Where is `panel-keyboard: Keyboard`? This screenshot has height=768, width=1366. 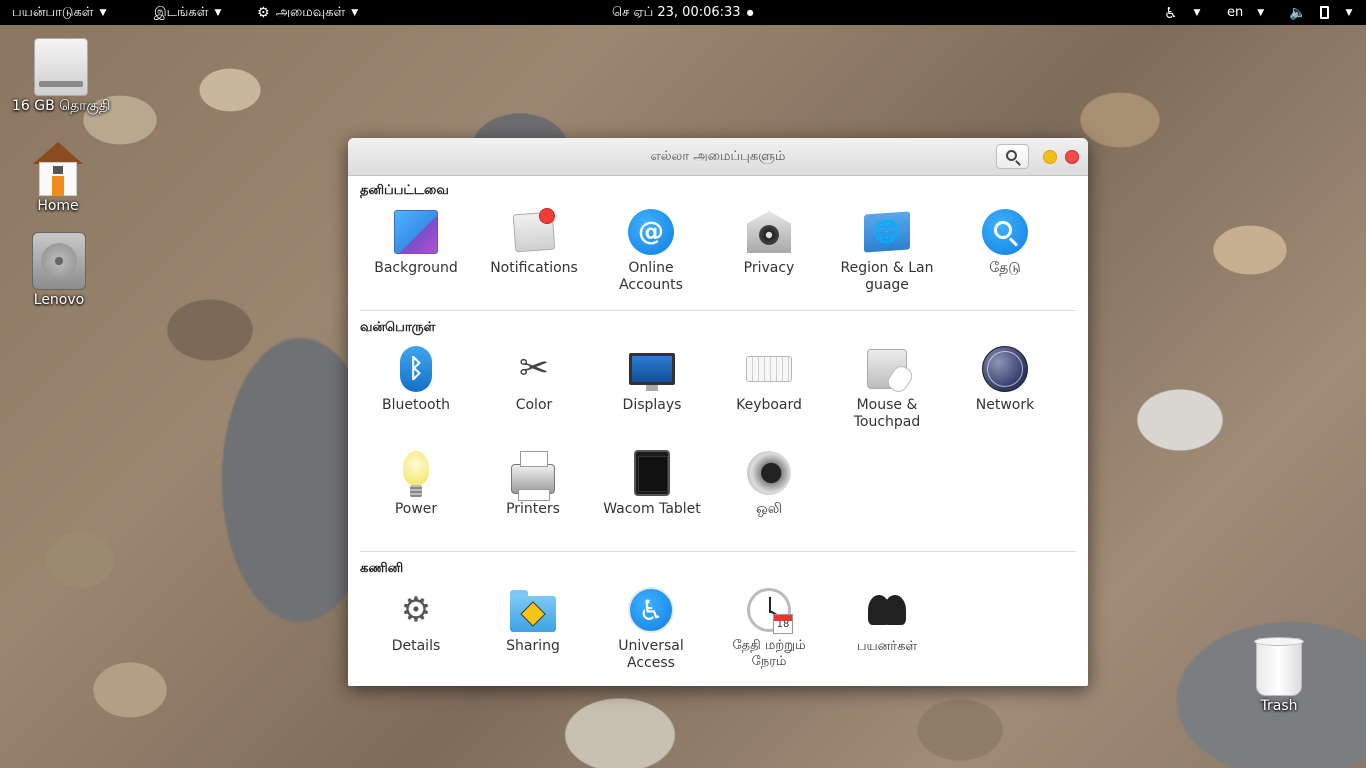
panel-keyboard: Keyboard is located at coordinates (769, 379).